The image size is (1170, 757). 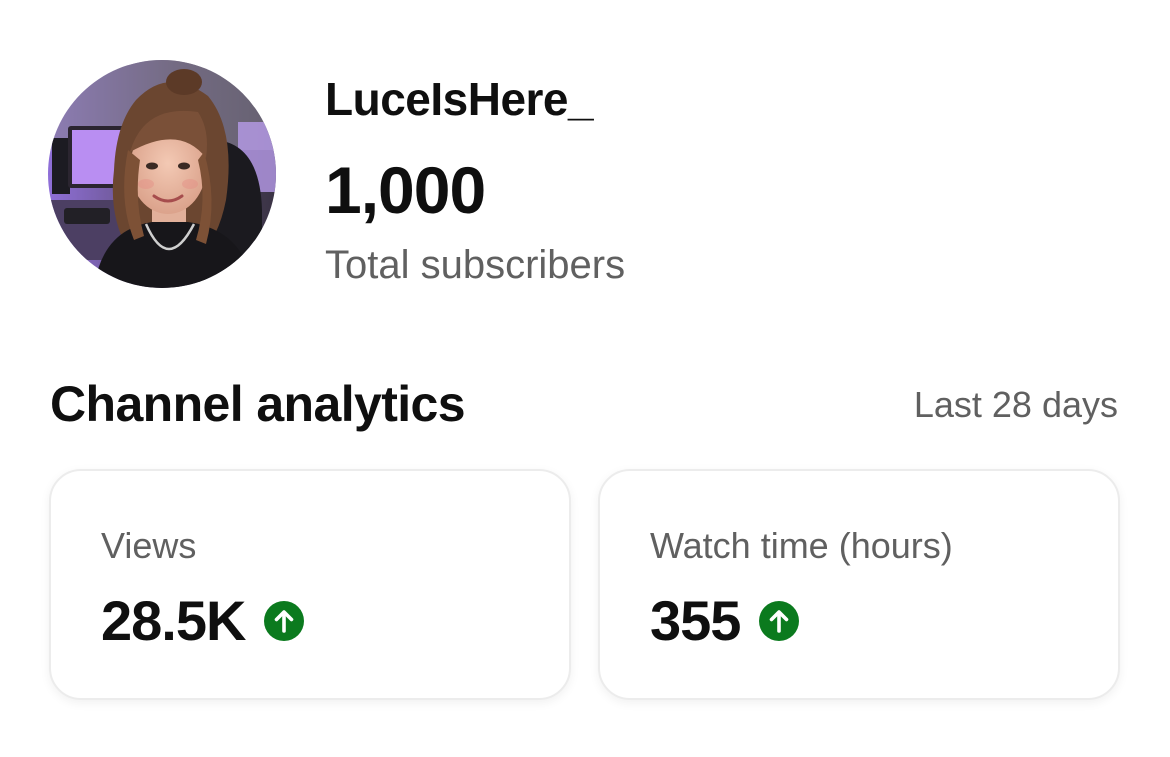 What do you see at coordinates (859, 584) in the screenshot?
I see `watch-time-card: Watch time (hours) 355` at bounding box center [859, 584].